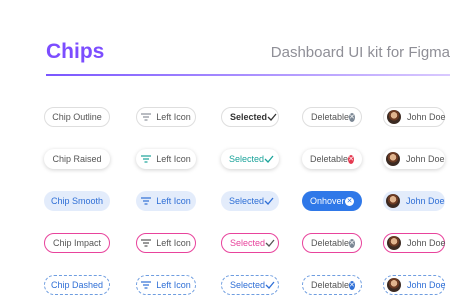  I want to click on chip-label: Chip Smooth, so click(77, 201).